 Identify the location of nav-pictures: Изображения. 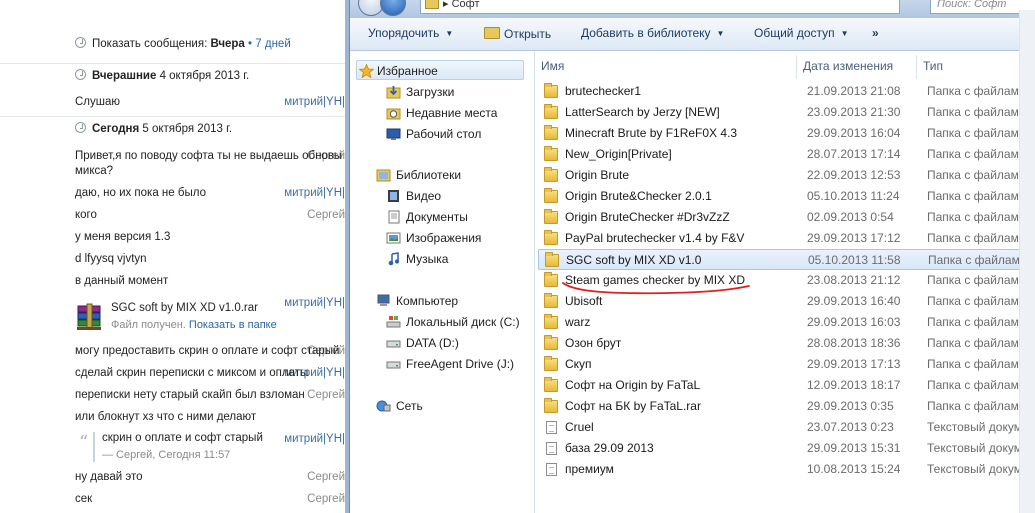
(433, 238).